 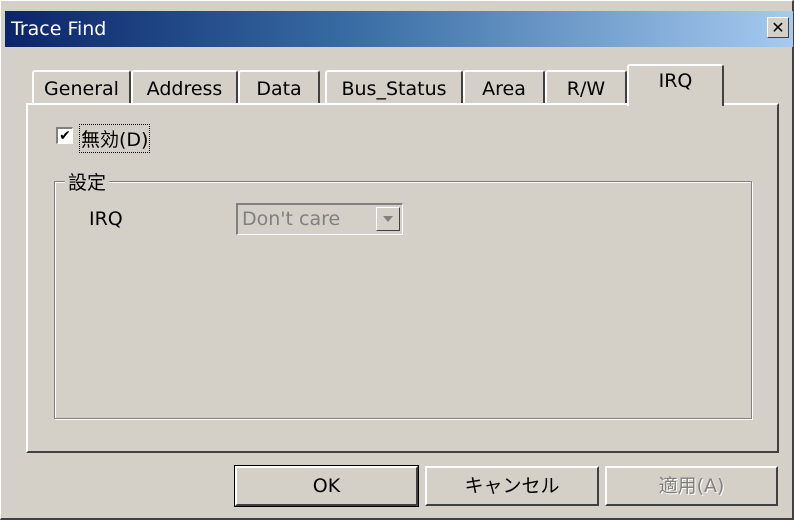 What do you see at coordinates (675, 81) in the screenshot?
I see `tab-label: IRQ` at bounding box center [675, 81].